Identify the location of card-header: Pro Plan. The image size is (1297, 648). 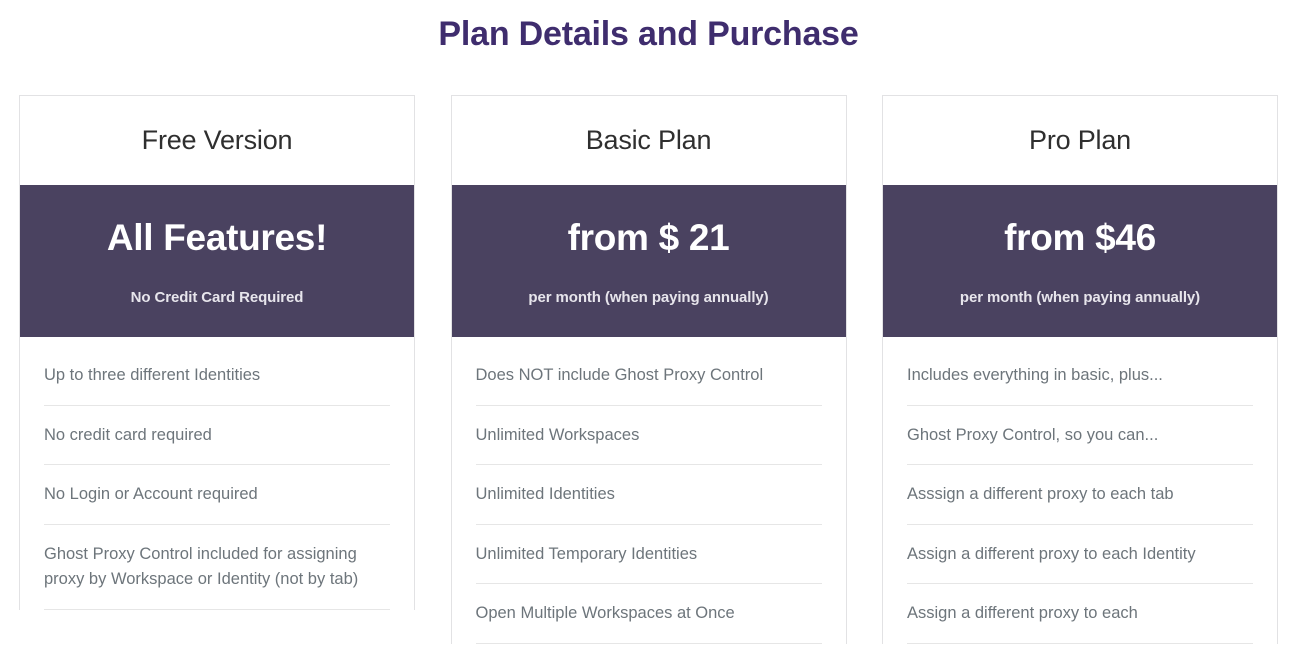
(1080, 140).